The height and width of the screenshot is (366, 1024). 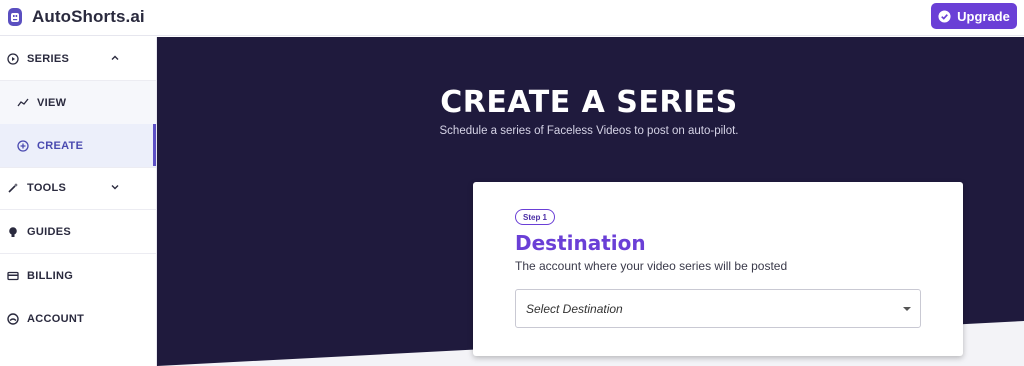 I want to click on upgrade-label: Upgrade, so click(x=983, y=16).